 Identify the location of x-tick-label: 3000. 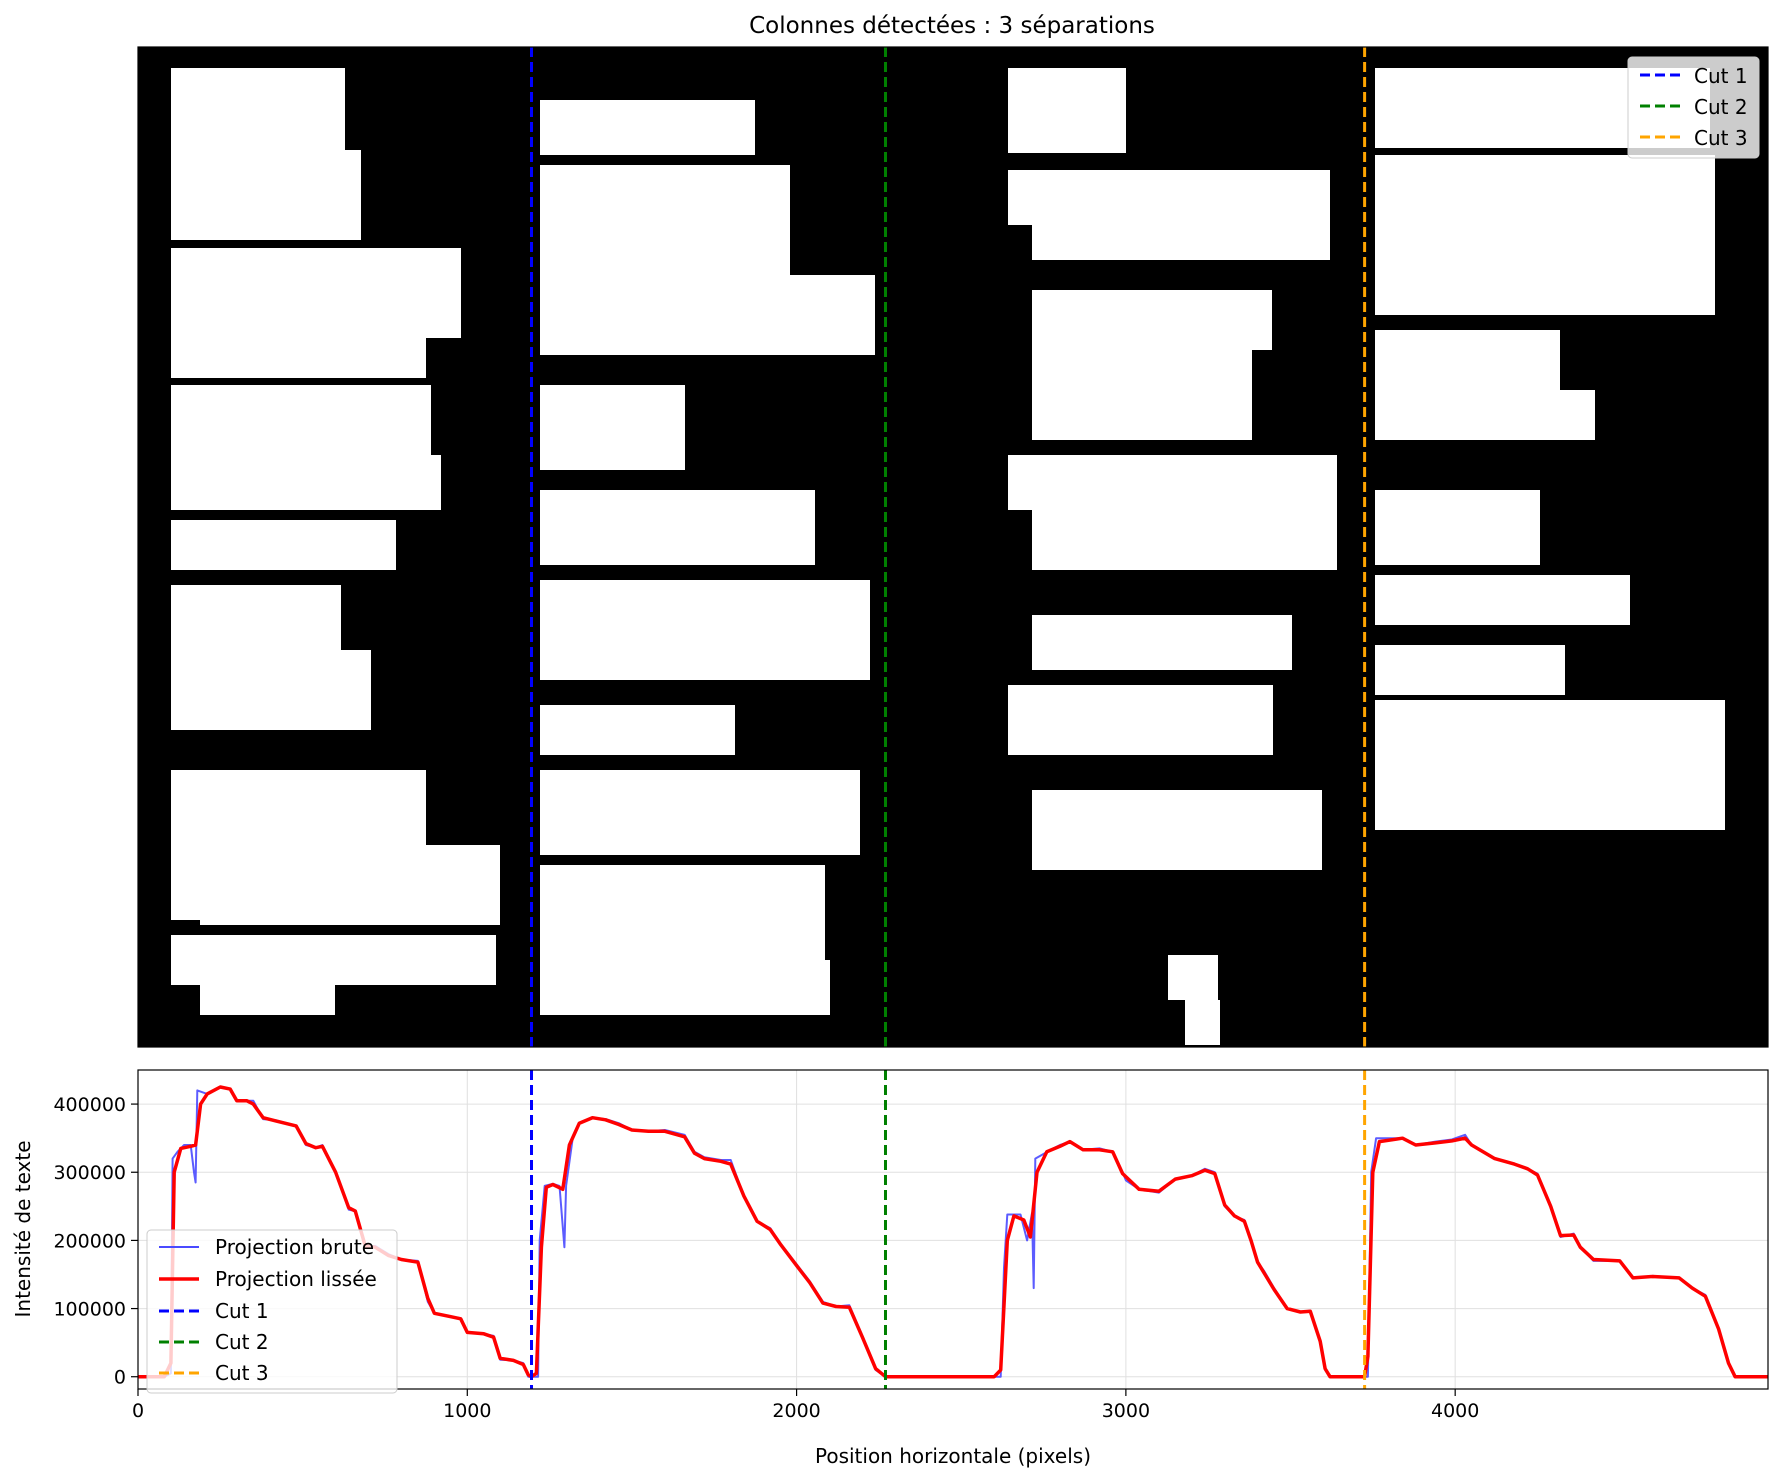
(1126, 1411).